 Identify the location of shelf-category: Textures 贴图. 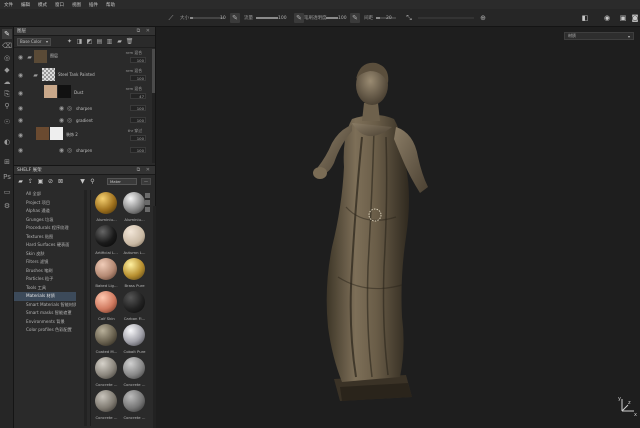
(45, 237).